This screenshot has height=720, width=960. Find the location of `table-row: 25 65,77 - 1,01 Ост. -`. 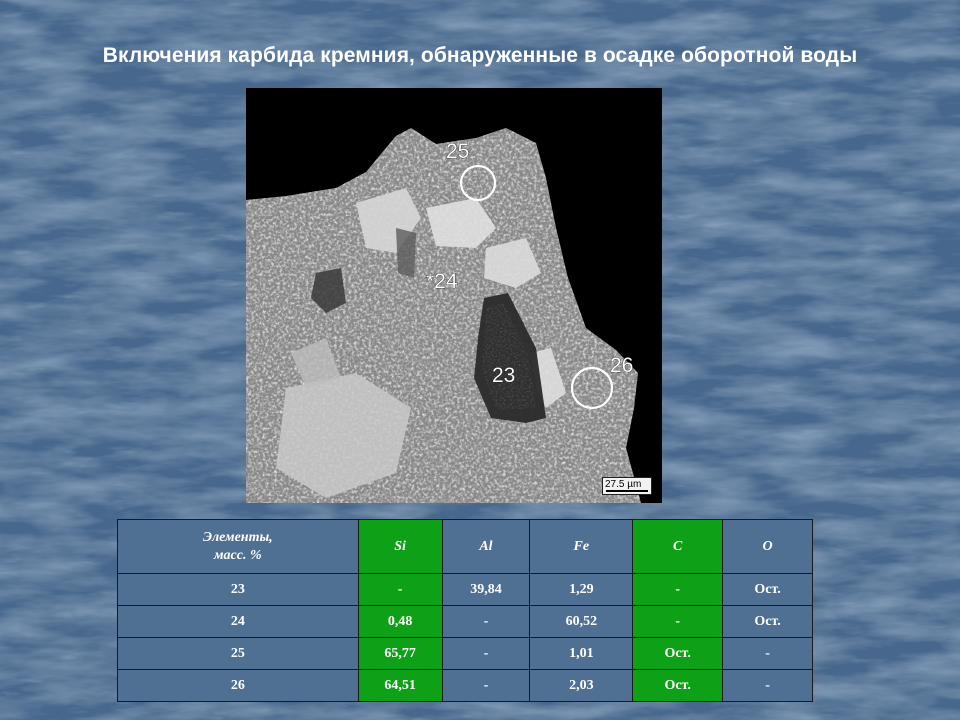

table-row: 25 65,77 - 1,01 Ост. - is located at coordinates (465, 653).